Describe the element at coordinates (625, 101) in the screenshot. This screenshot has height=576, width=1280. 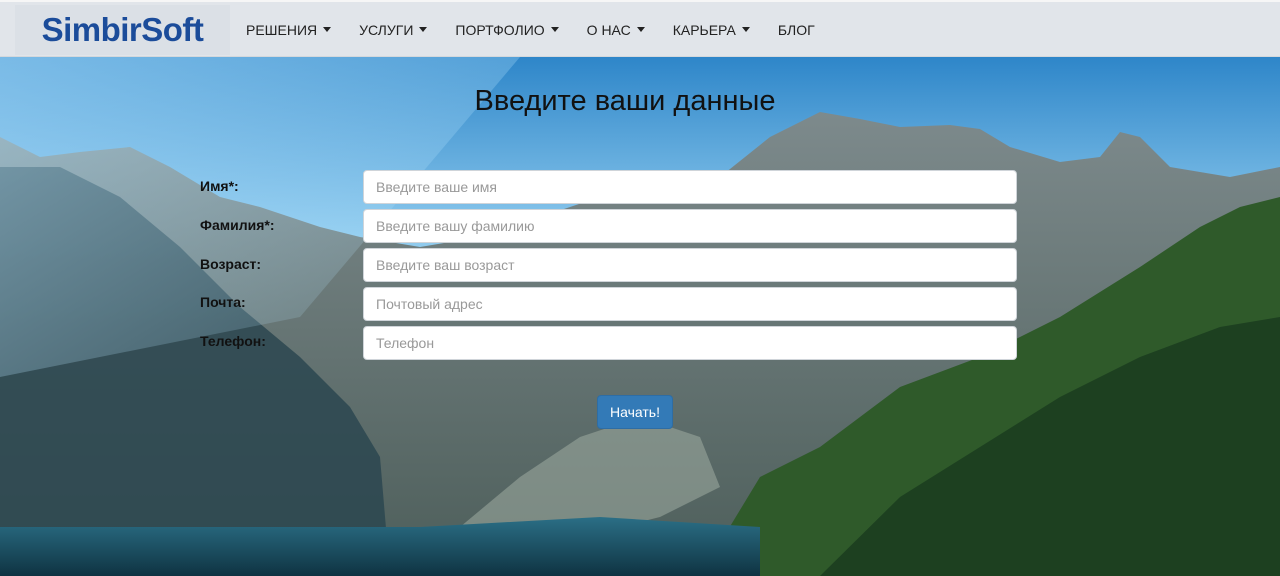
I see `form-title: Введите ваши данные` at that location.